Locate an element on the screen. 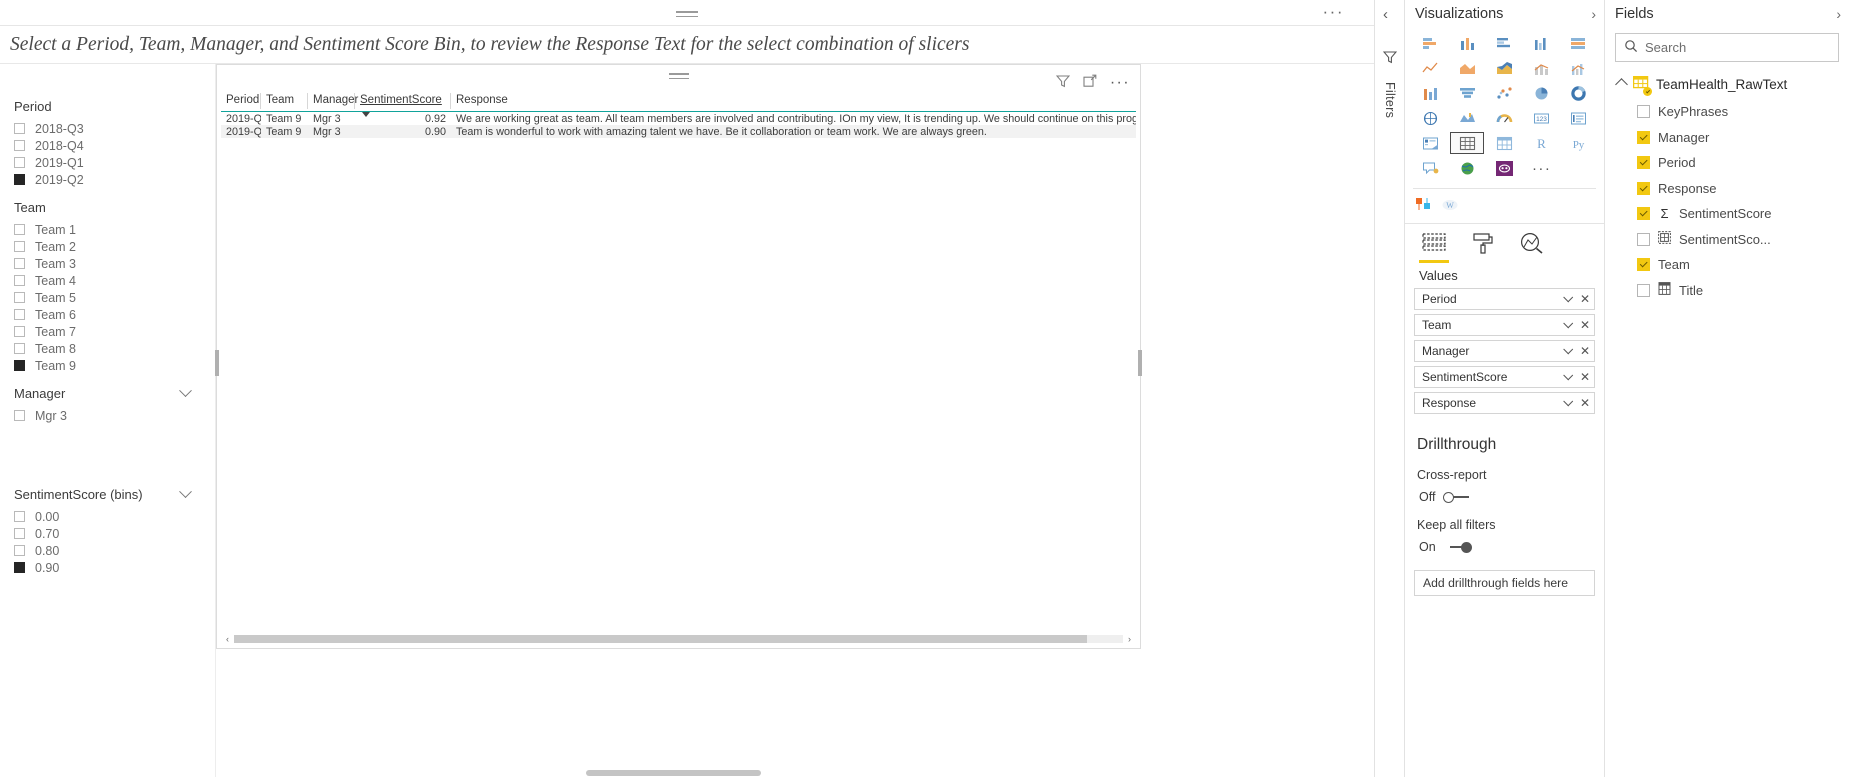  slicer-item: Team 5 is located at coordinates (109, 297).